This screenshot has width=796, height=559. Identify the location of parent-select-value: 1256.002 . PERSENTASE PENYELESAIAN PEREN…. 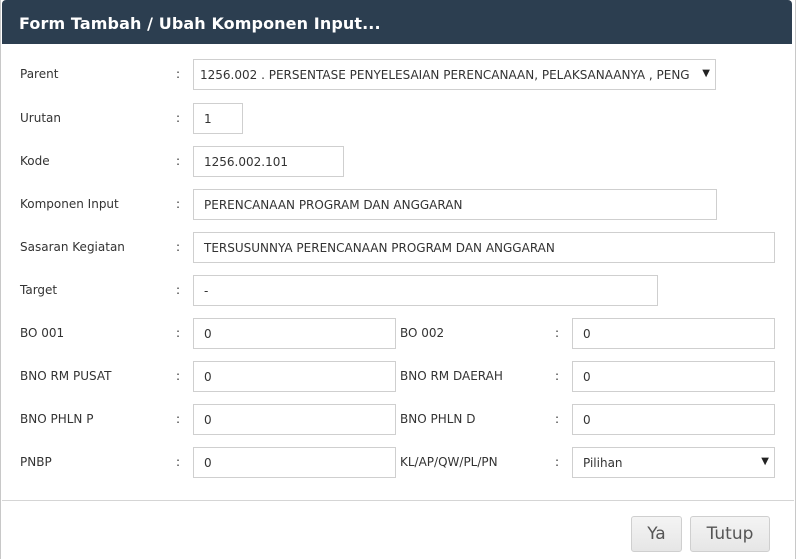
(445, 75).